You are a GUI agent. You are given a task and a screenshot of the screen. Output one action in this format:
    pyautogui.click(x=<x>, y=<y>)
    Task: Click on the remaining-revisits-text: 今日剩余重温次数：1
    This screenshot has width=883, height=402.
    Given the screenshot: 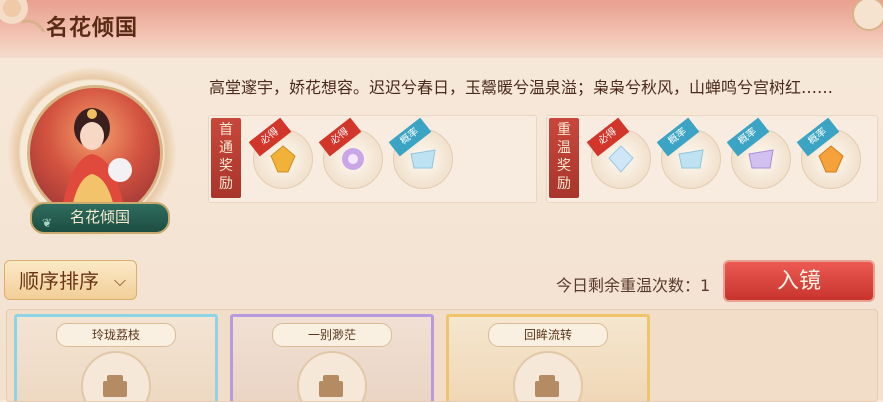 What is the action you would take?
    pyautogui.click(x=633, y=285)
    